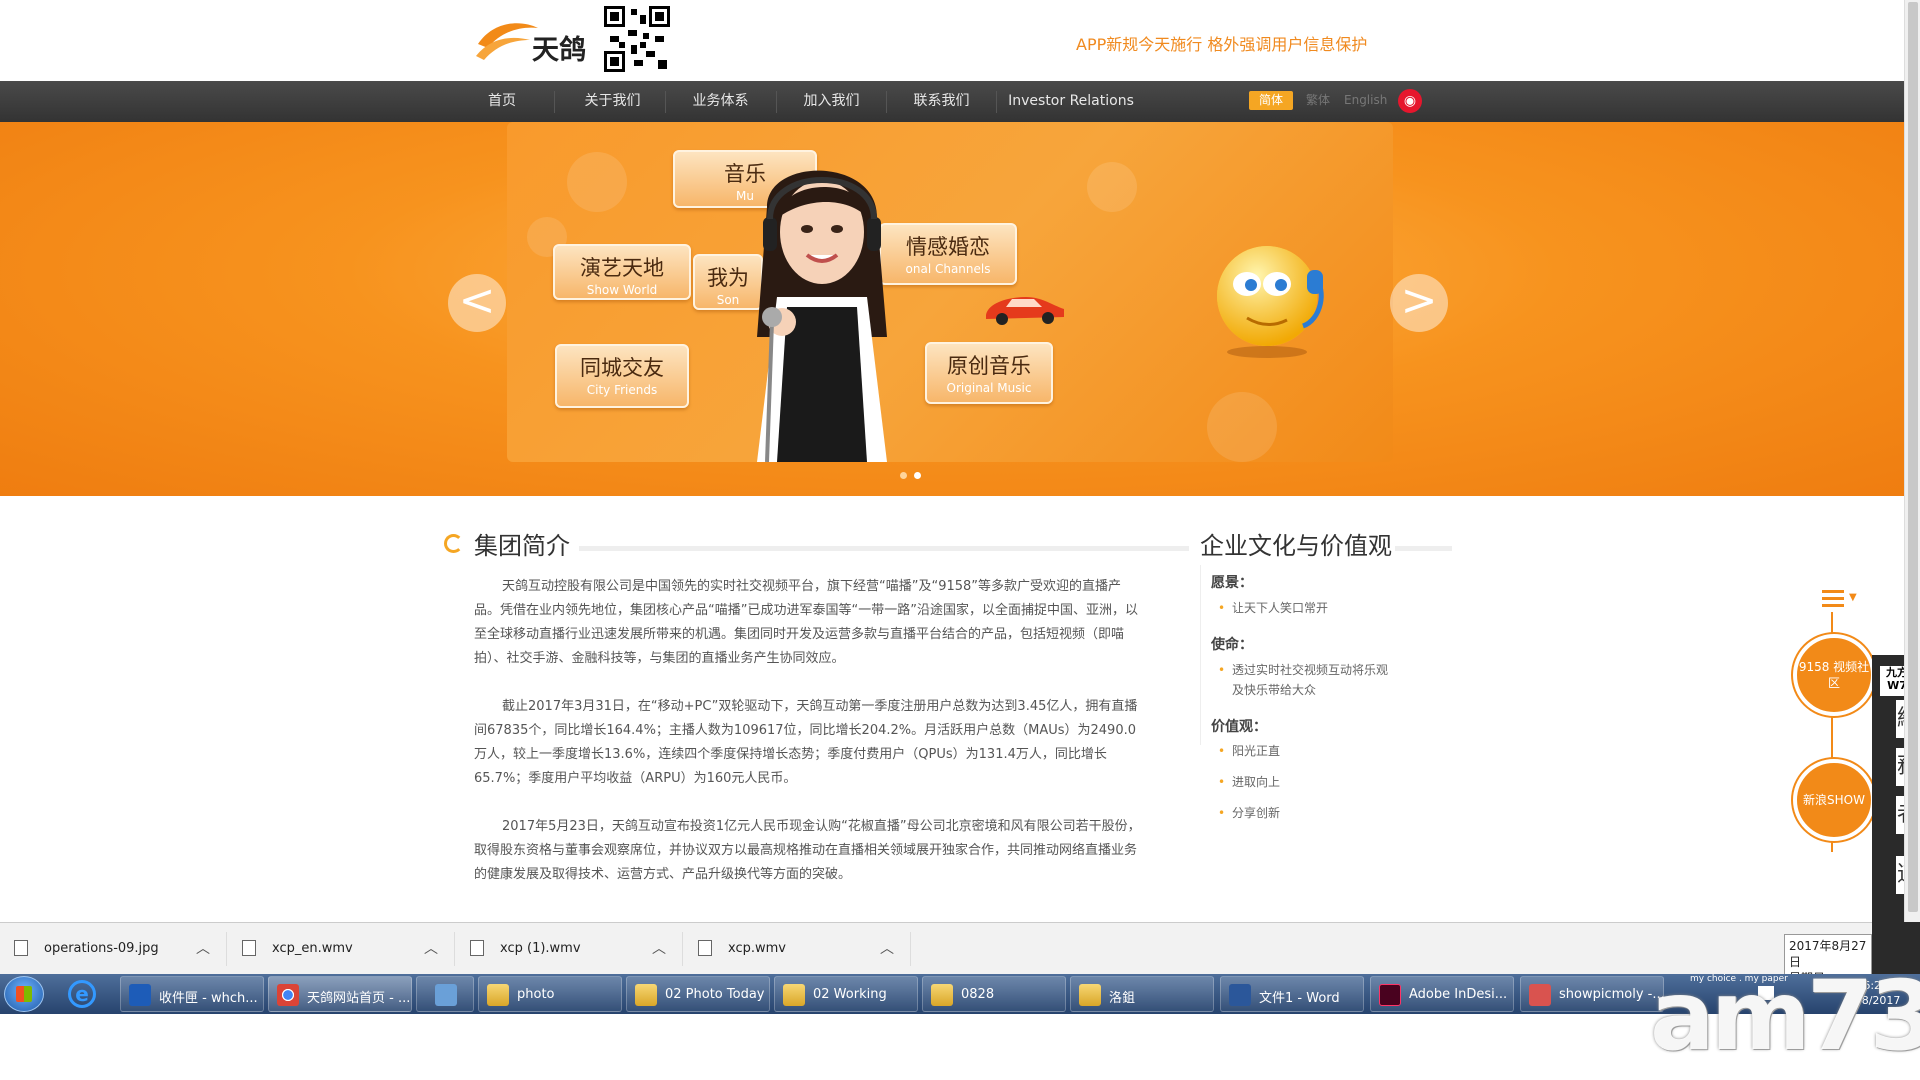  Describe the element at coordinates (960, 40) in the screenshot. I see `site-header: 天鸽 APP新规今天施行 格外强调用户信息保护` at that location.